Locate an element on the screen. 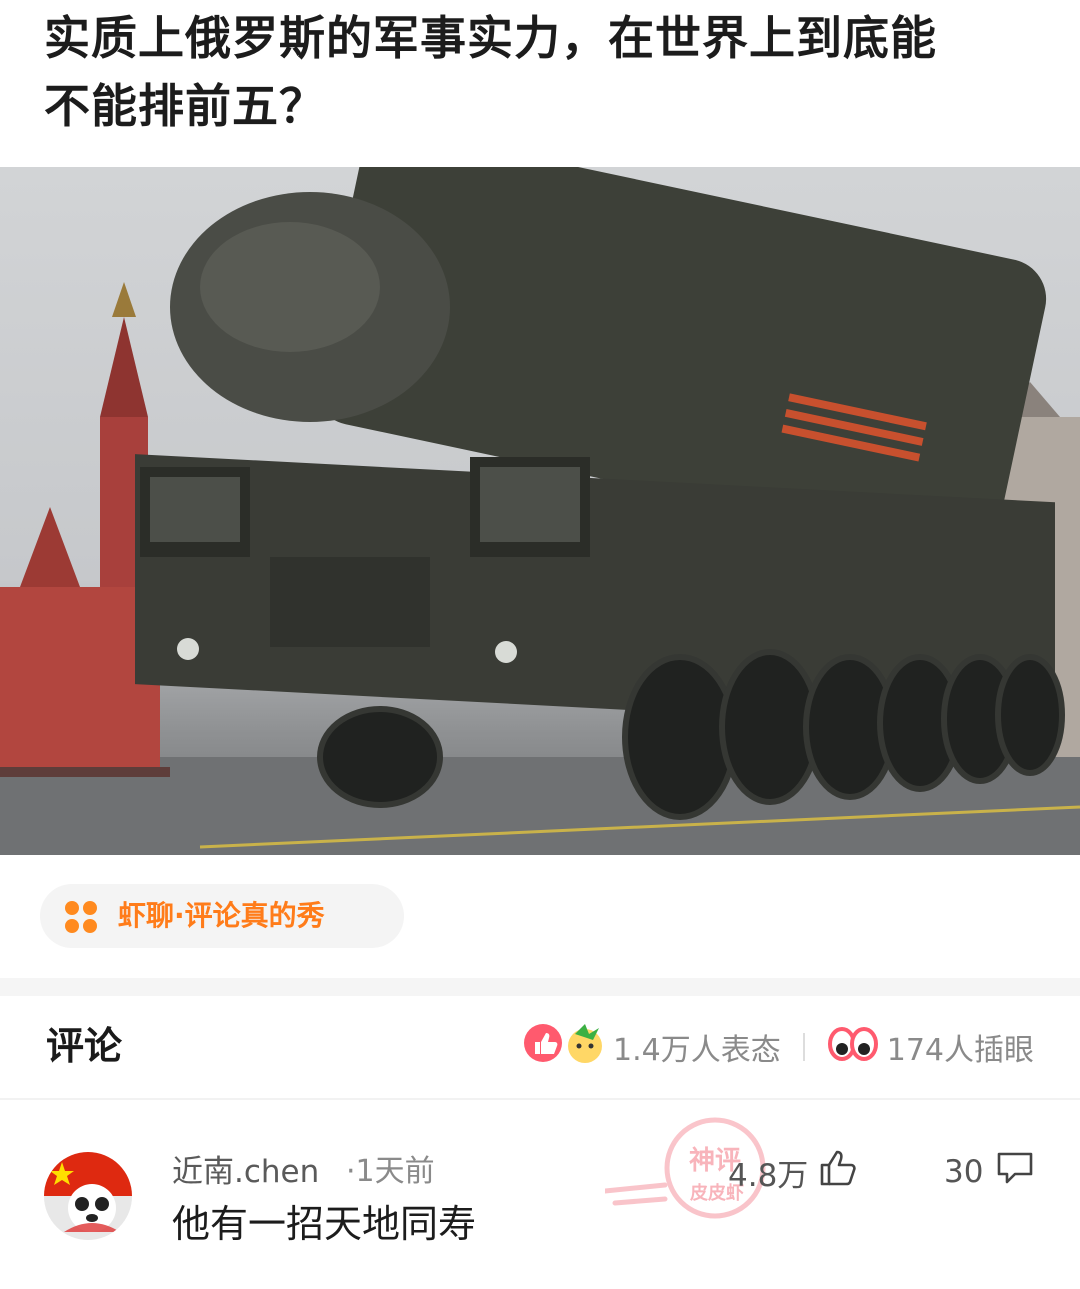  thumbs-up-icon is located at coordinates (838, 1172).